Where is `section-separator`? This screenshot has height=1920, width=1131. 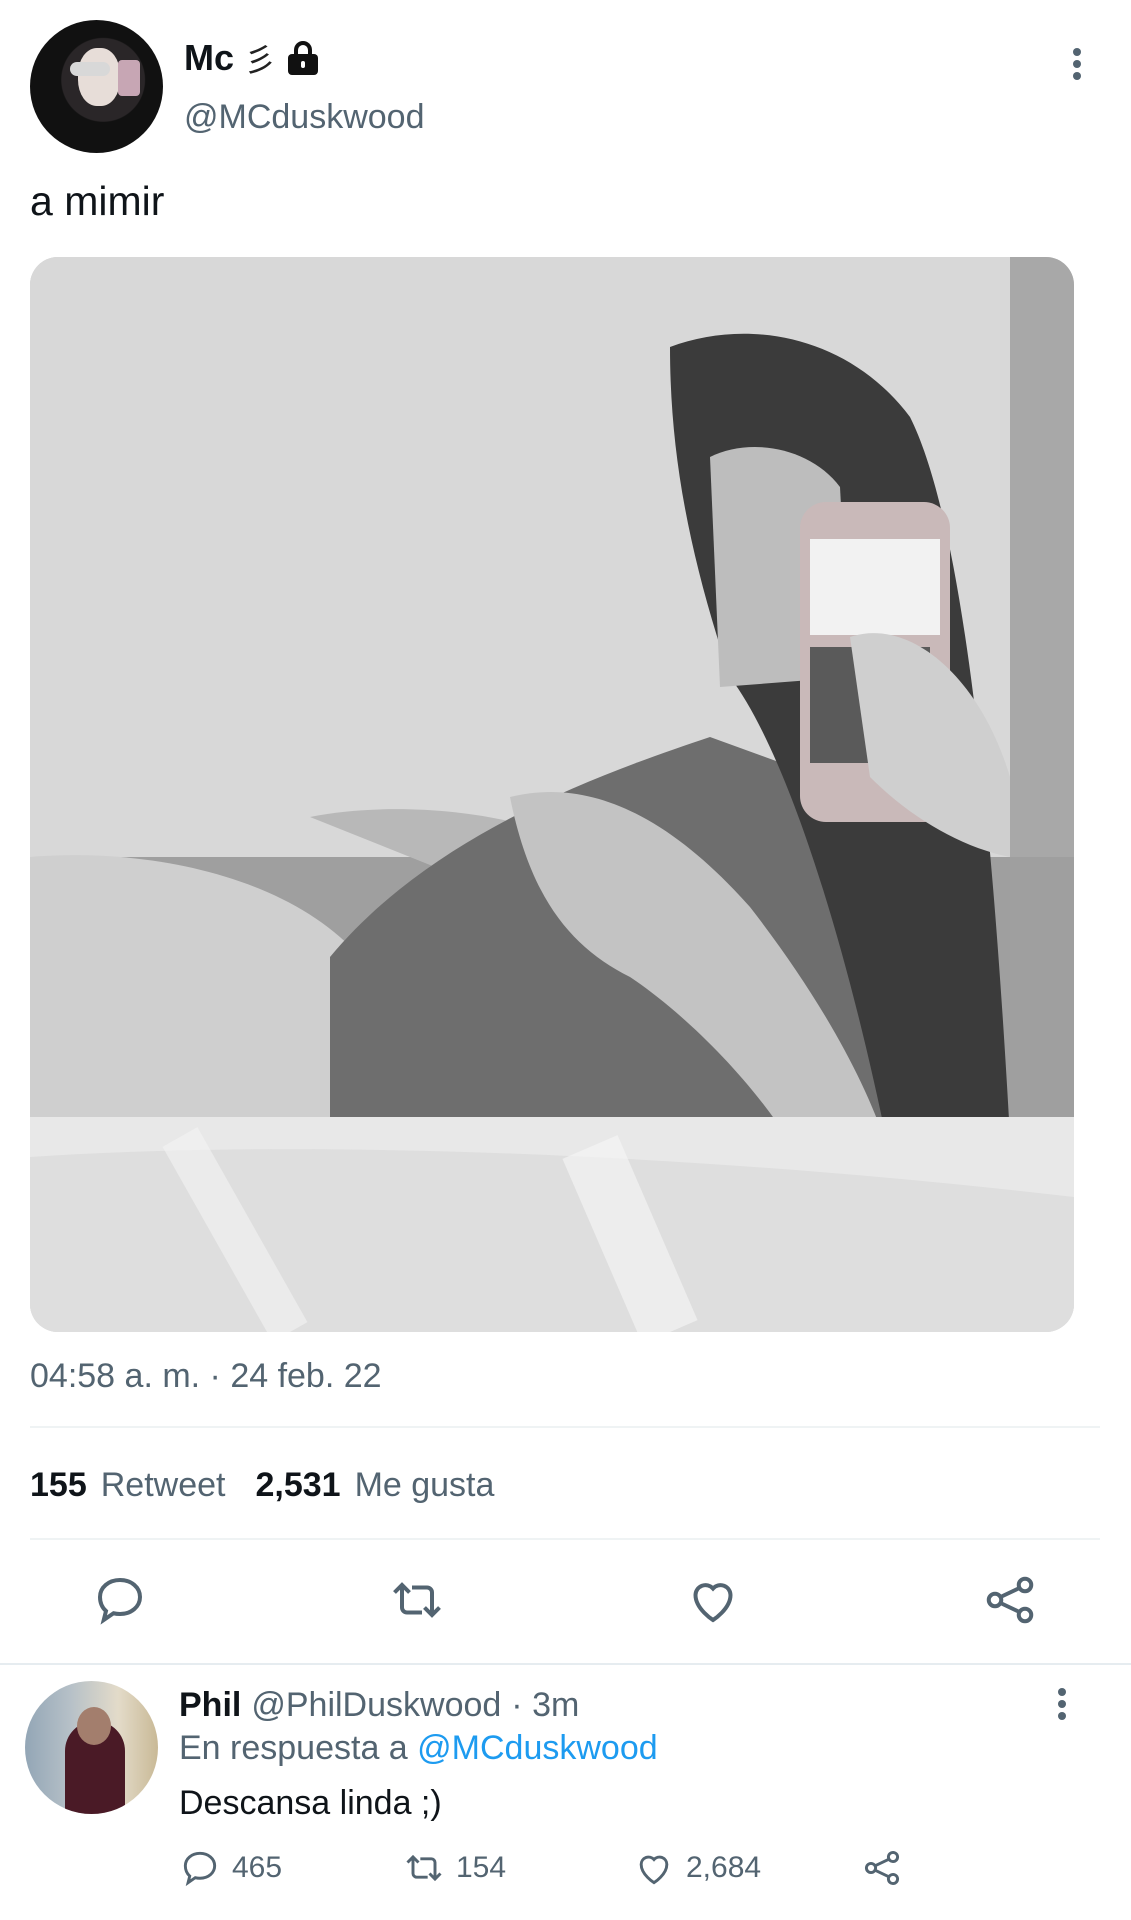
section-separator is located at coordinates (565, 1664).